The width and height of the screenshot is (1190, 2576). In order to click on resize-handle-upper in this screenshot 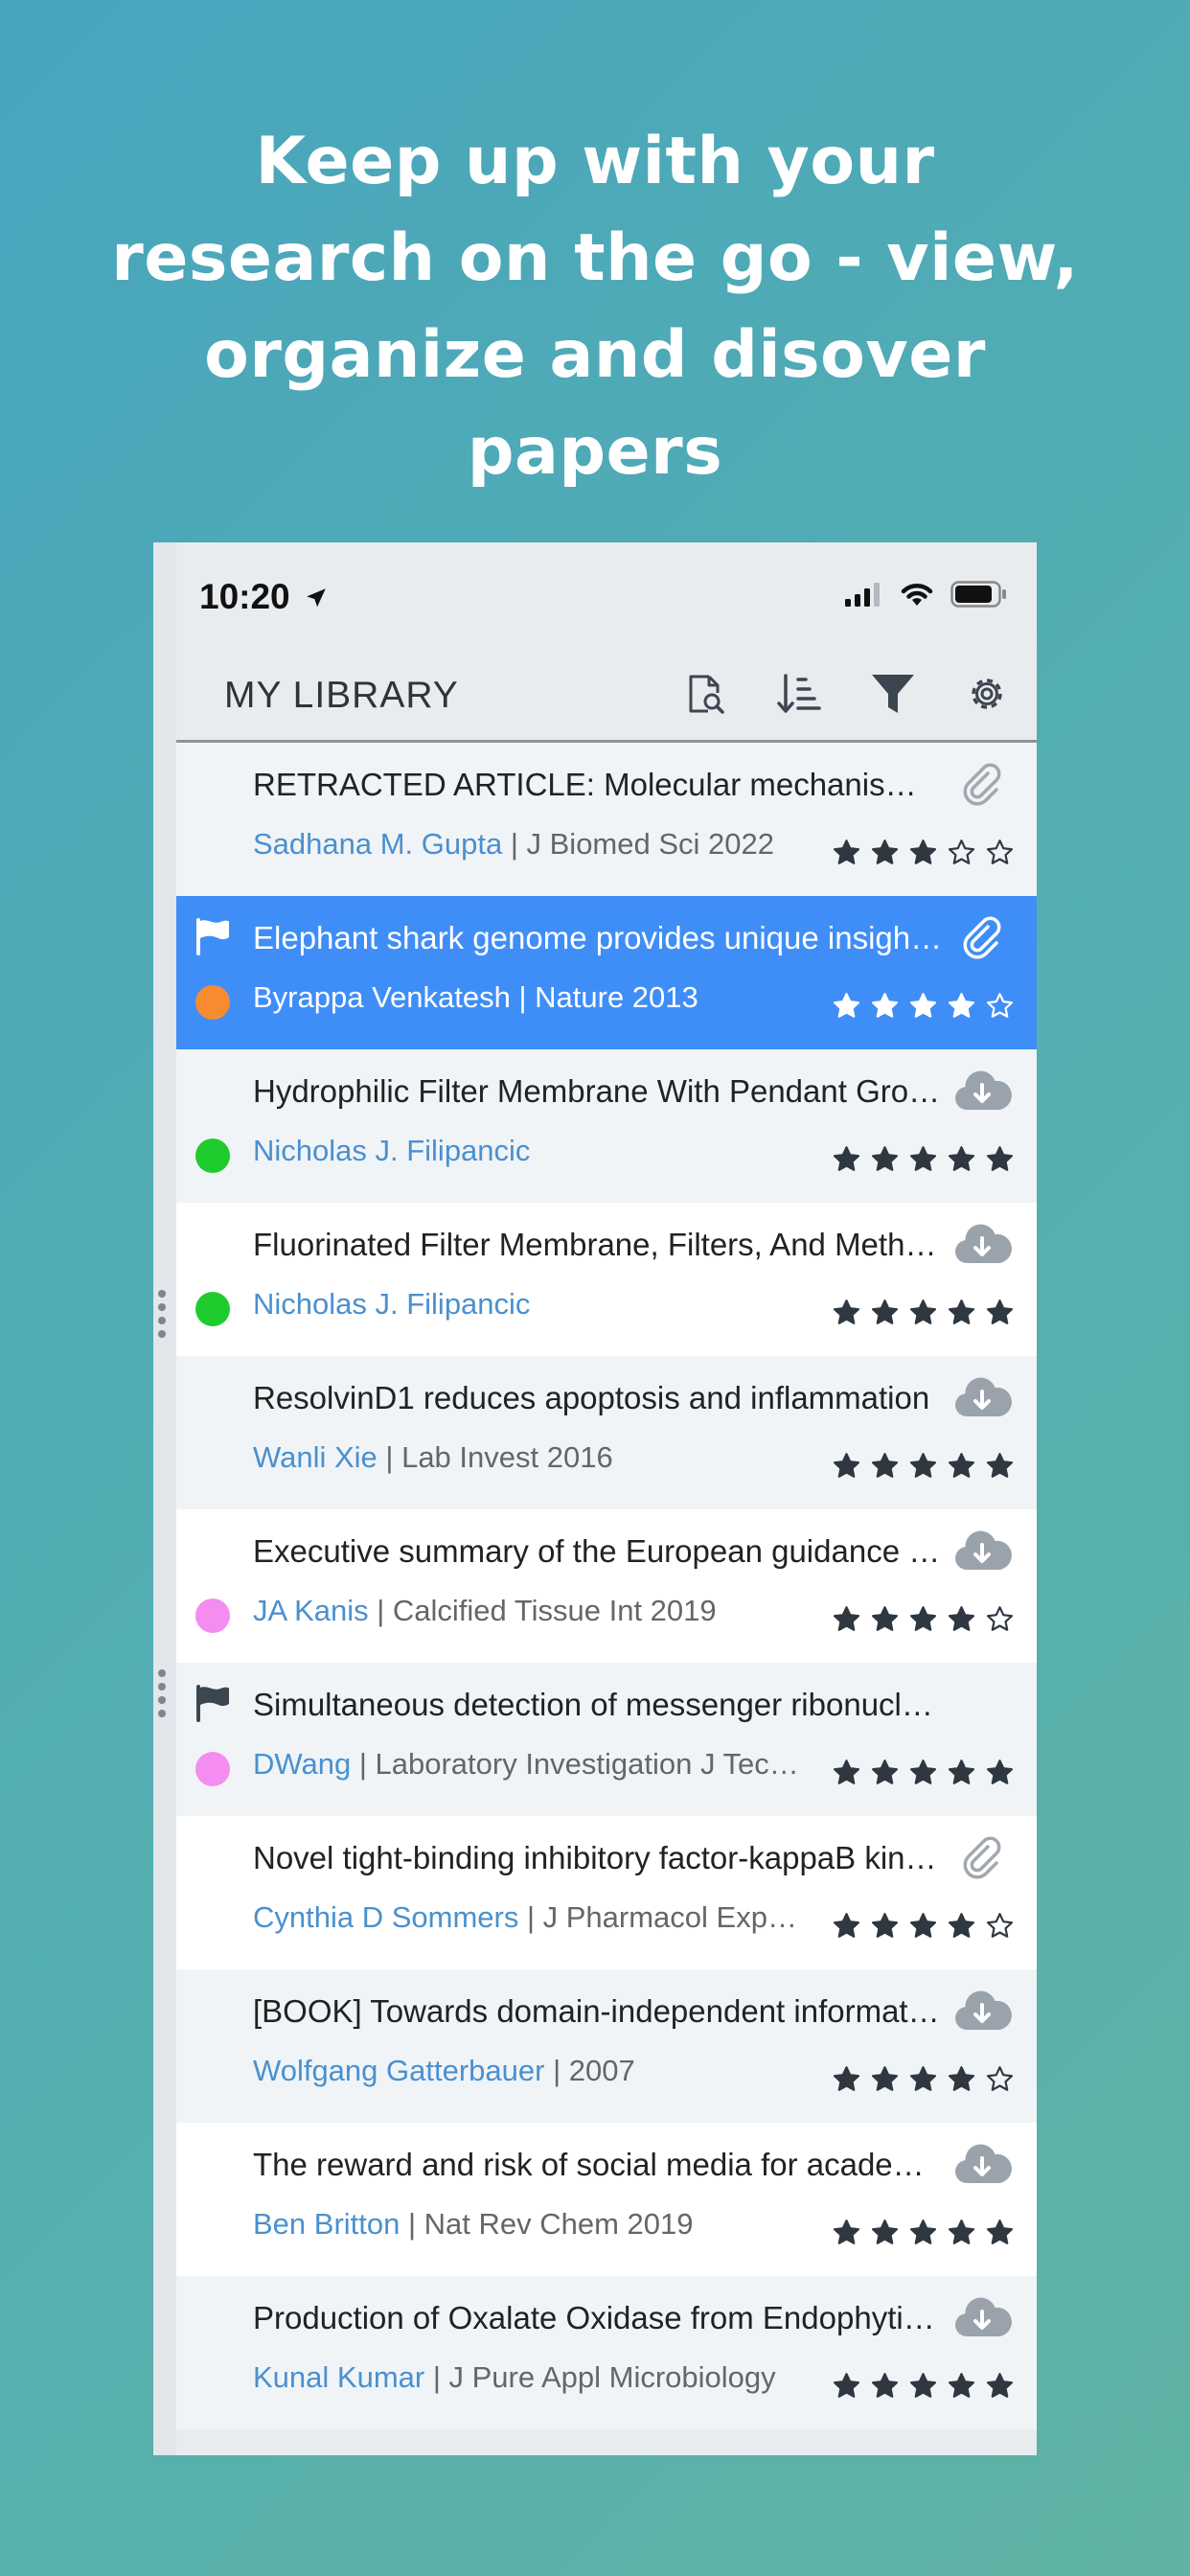, I will do `click(162, 1314)`.